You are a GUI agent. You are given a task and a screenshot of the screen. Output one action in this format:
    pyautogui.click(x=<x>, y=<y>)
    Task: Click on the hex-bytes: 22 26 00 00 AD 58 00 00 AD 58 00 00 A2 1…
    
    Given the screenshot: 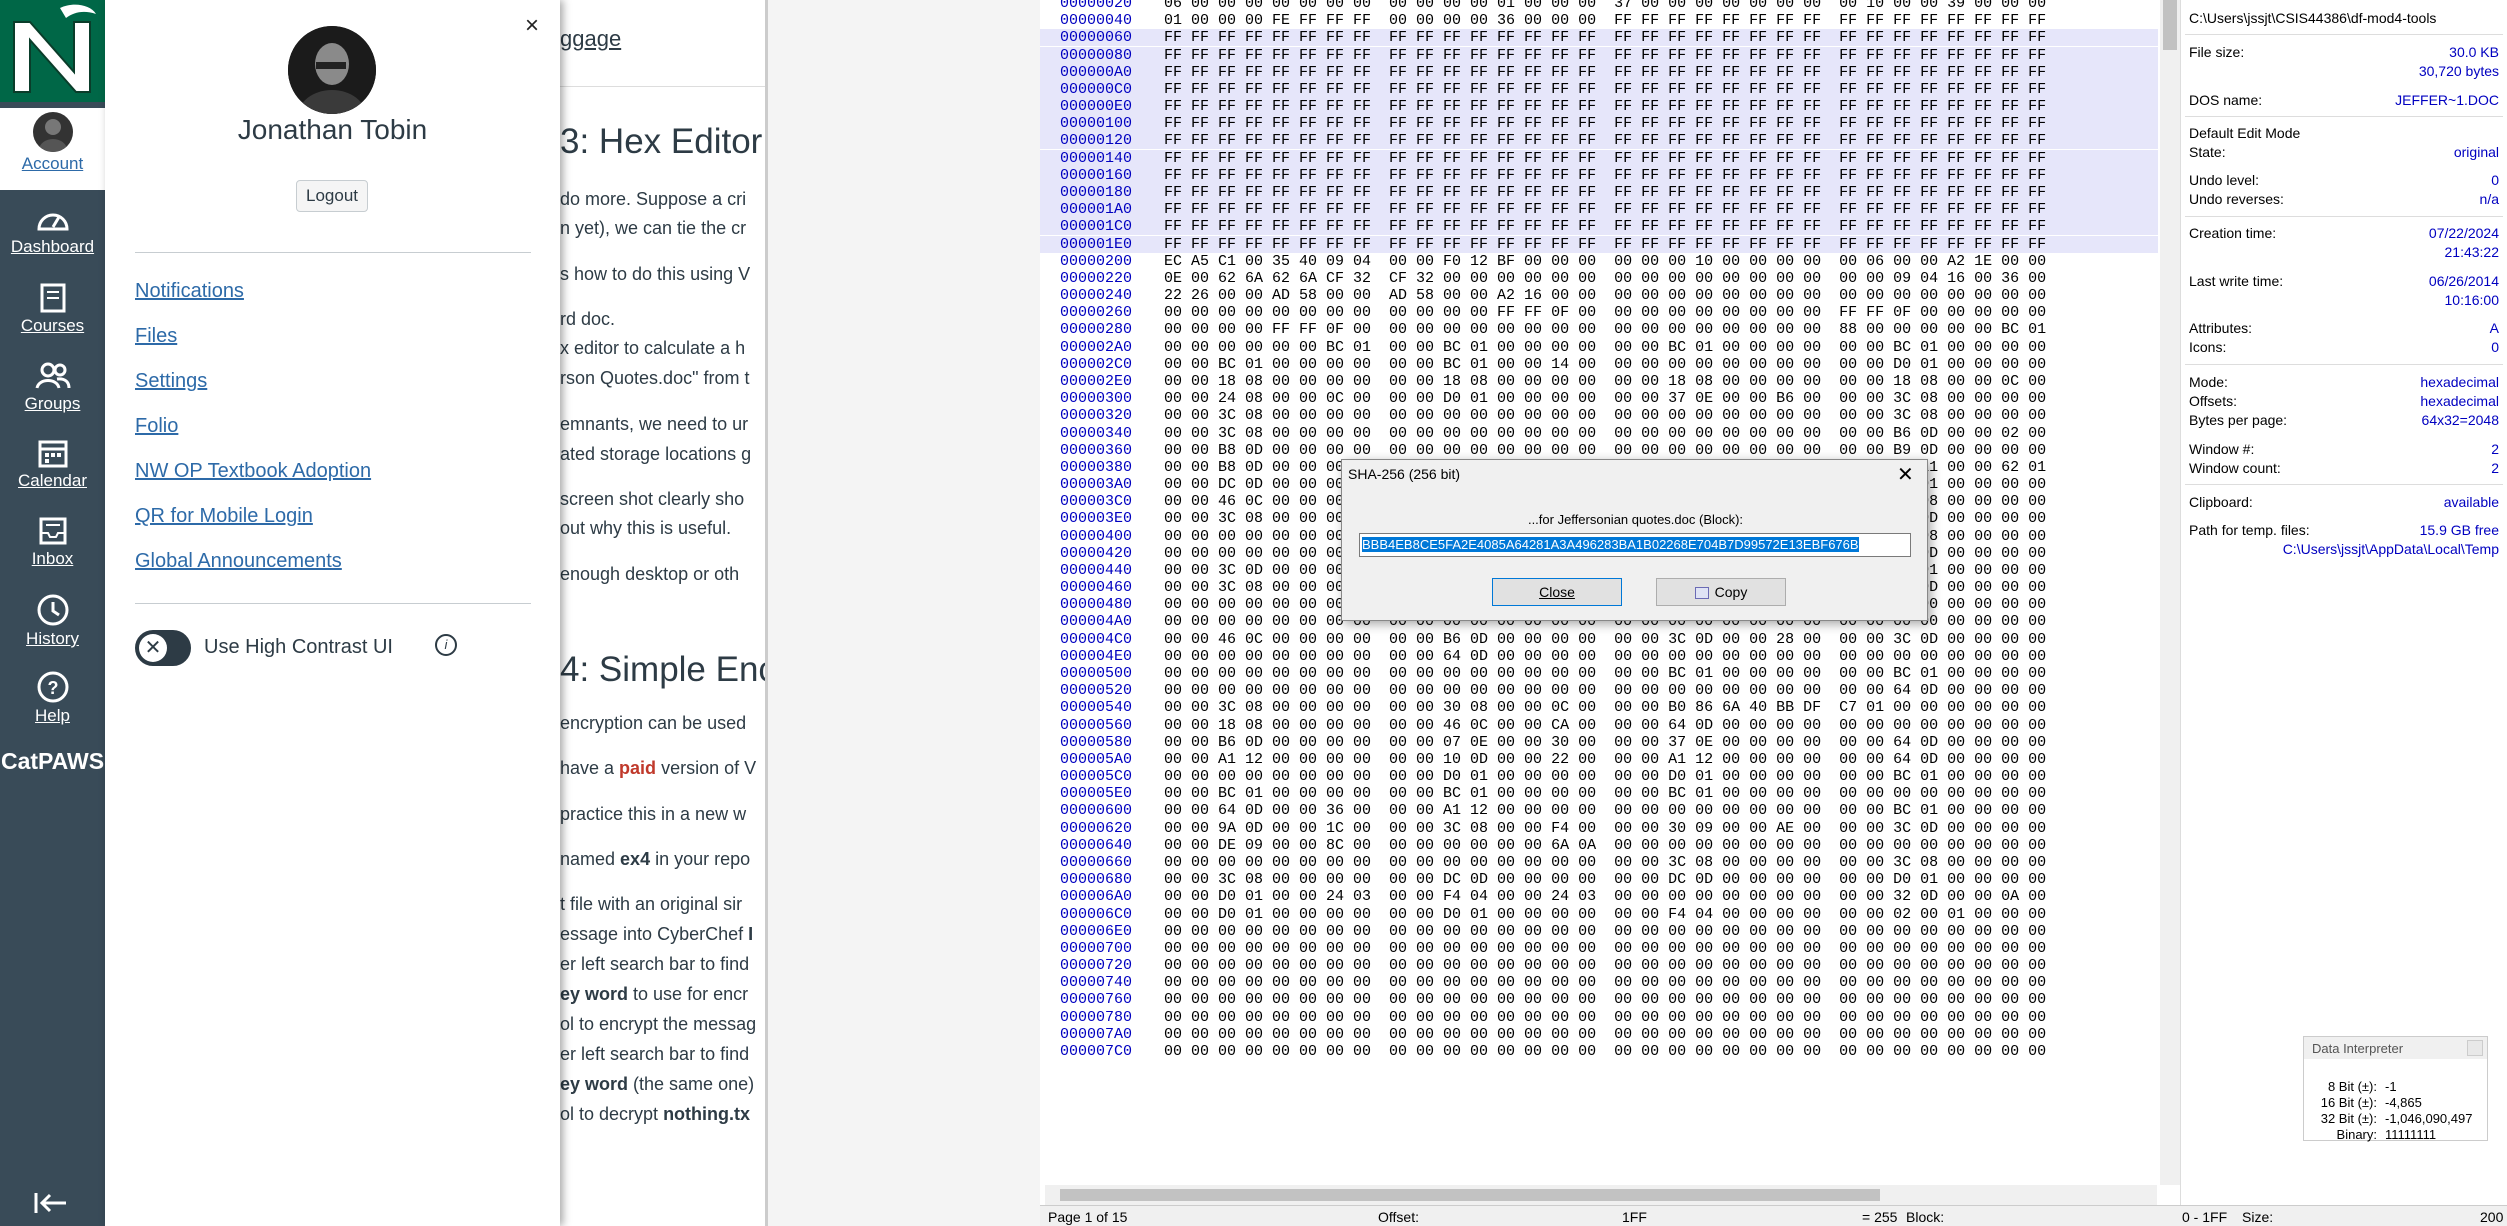 What is the action you would take?
    pyautogui.click(x=1605, y=295)
    